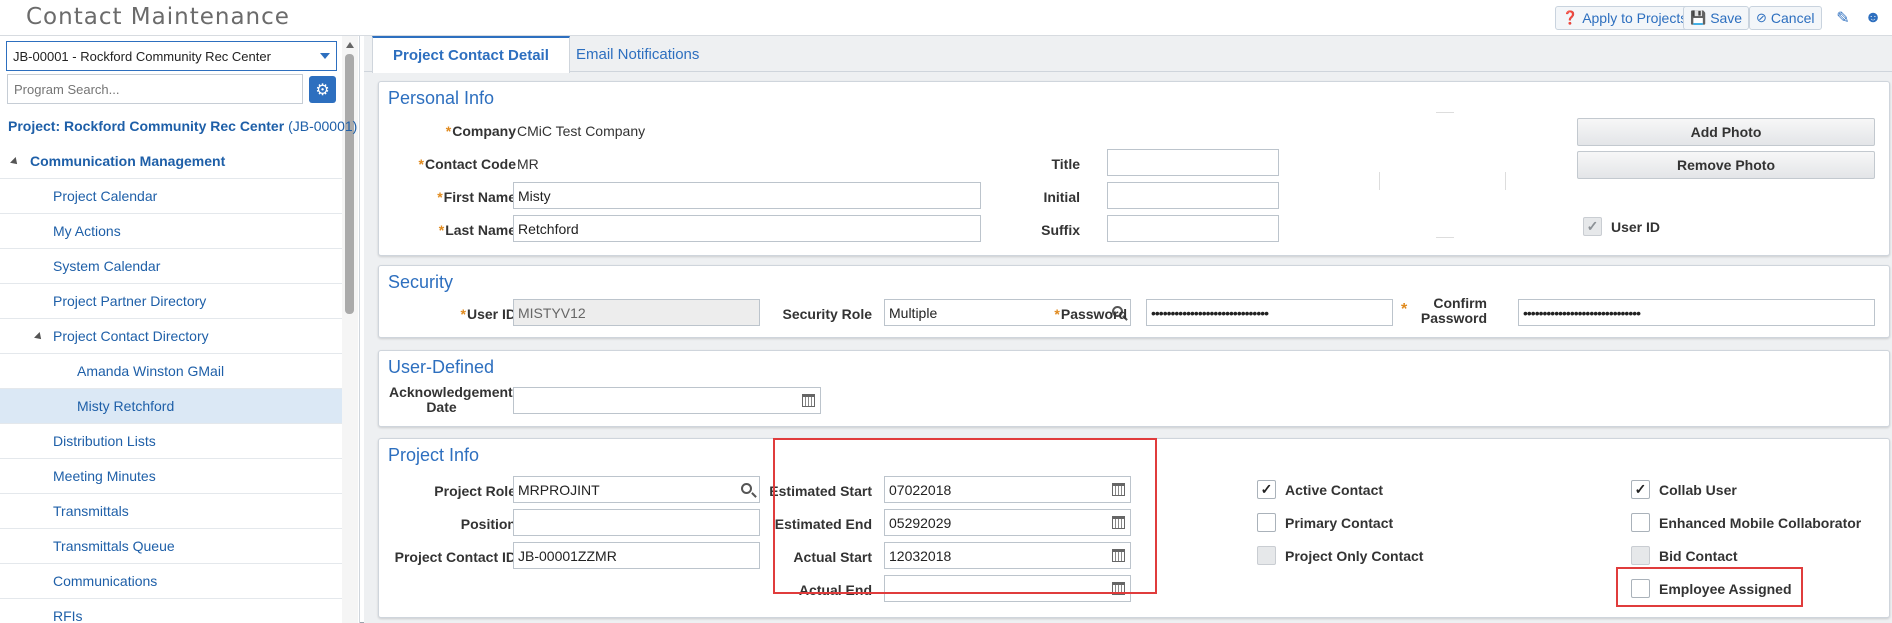 This screenshot has width=1892, height=623. Describe the element at coordinates (1193, 195) in the screenshot. I see `initial-input` at that location.